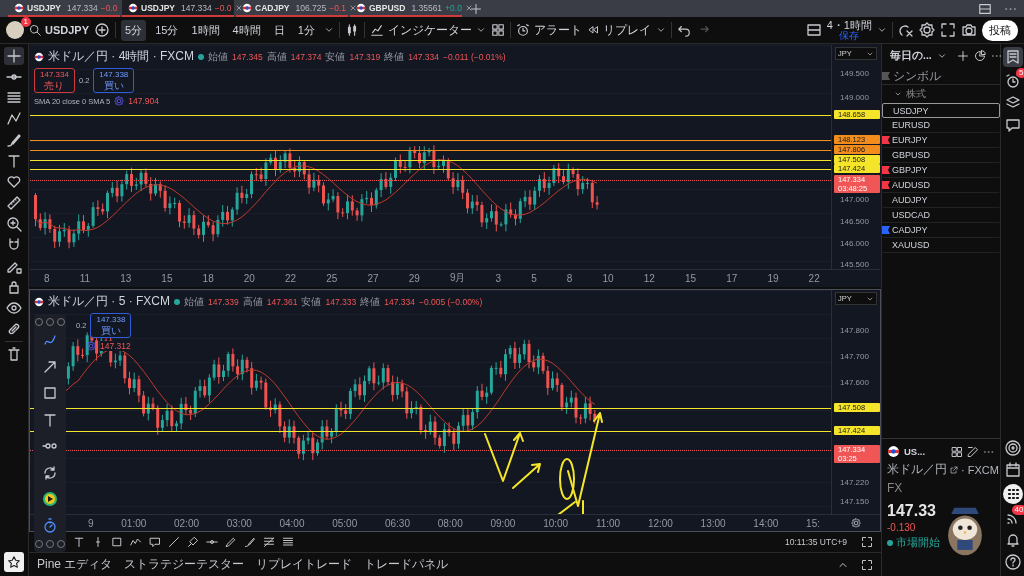 Image resolution: width=1024 pixels, height=576 pixels. I want to click on panel-tab: Pine エディタ, so click(75, 564).